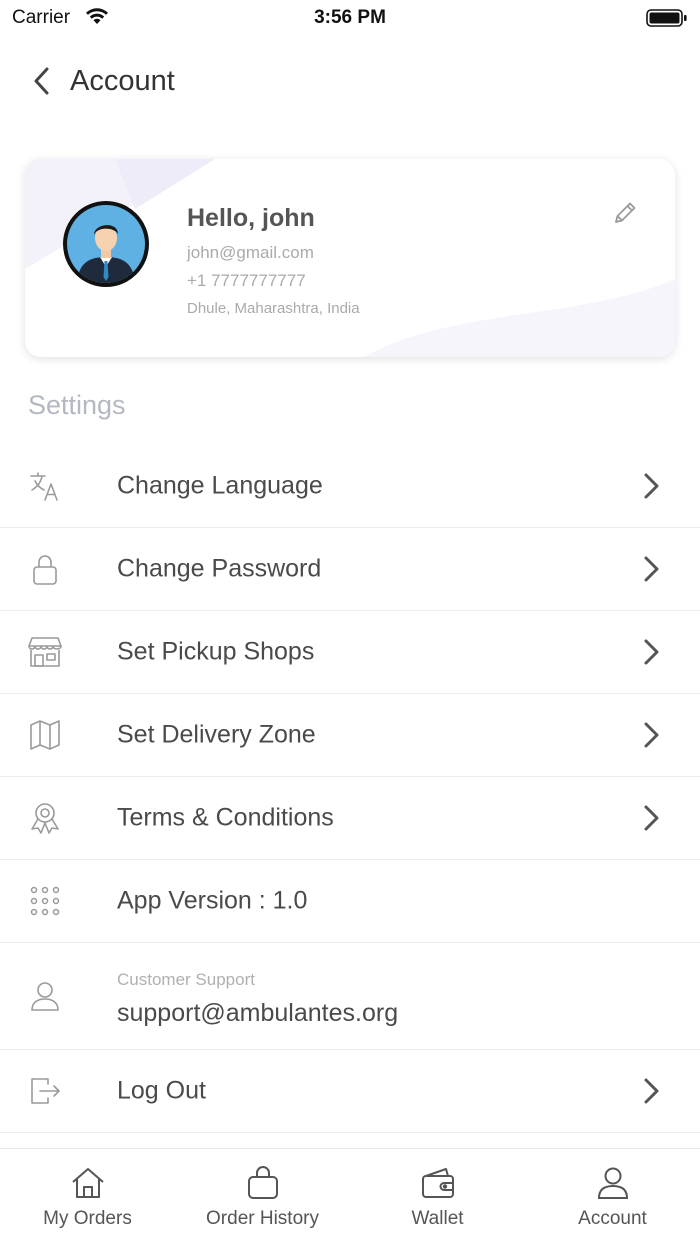 Image resolution: width=700 pixels, height=1244 pixels. I want to click on wallet-icon, so click(437, 1183).